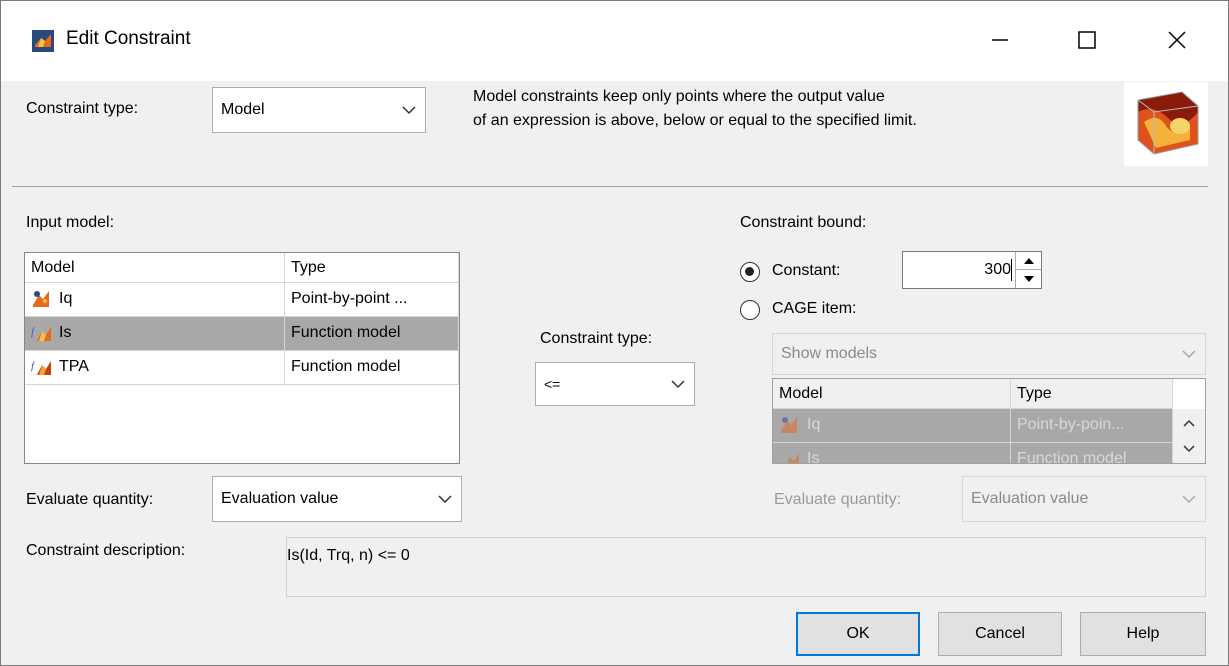 The height and width of the screenshot is (666, 1229). Describe the element at coordinates (814, 308) in the screenshot. I see `cage-item-label: CAGE item:` at that location.